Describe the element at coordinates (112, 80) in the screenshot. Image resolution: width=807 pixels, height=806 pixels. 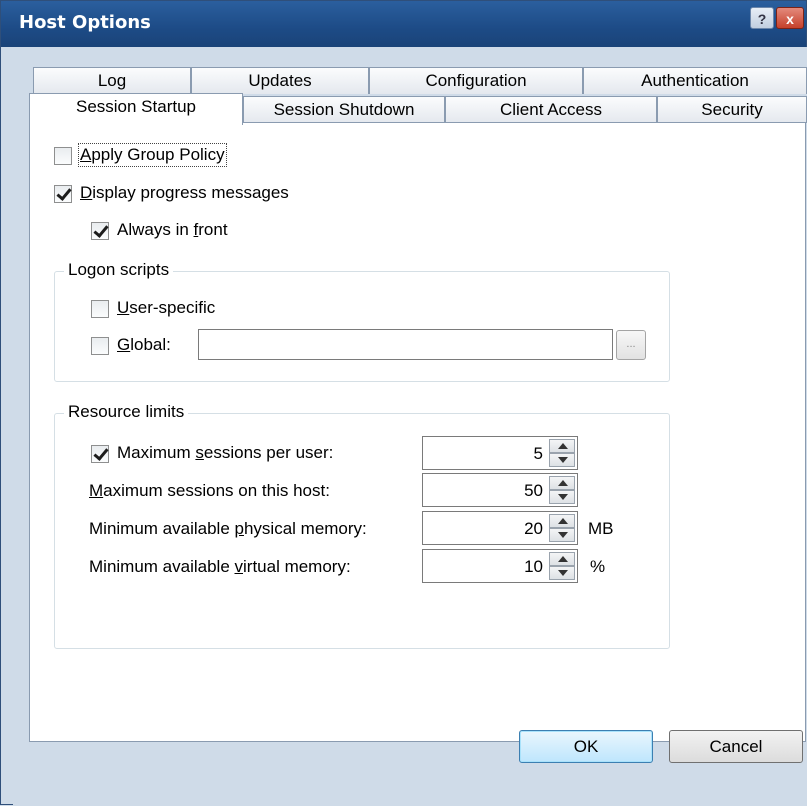
I see `tab-log: Log` at that location.